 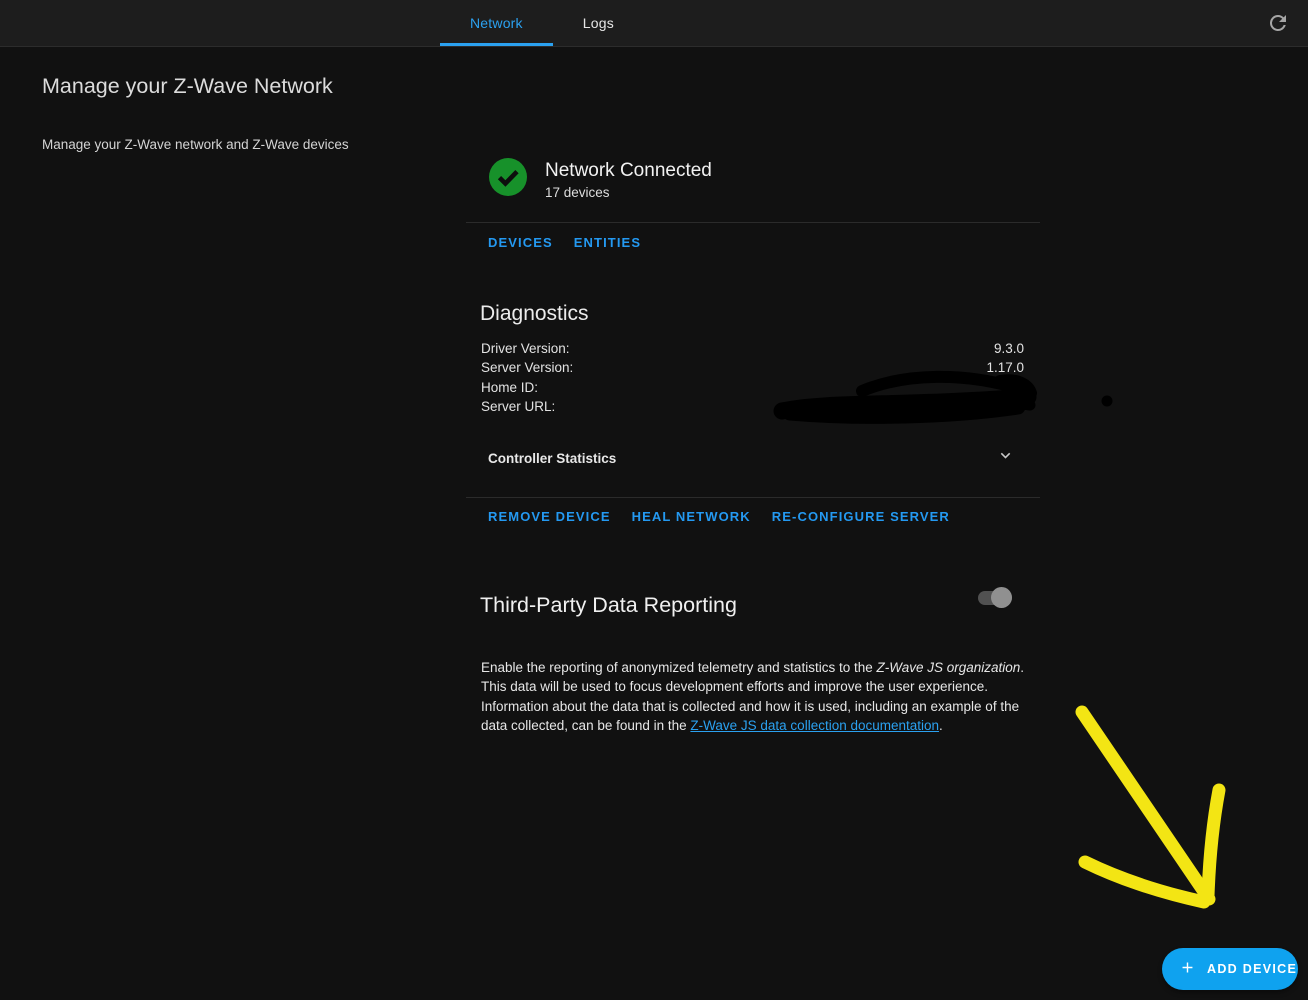 I want to click on redaction-dot, so click(x=1107, y=401).